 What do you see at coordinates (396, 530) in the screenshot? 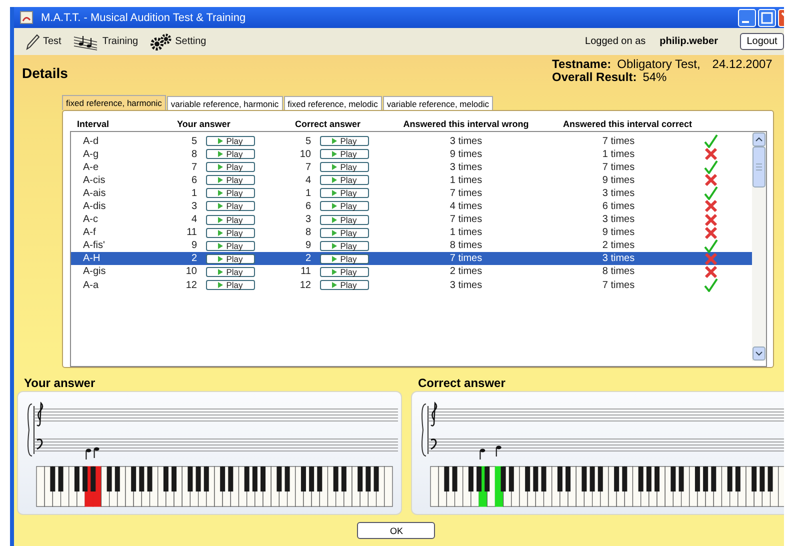
I see `ok-button: OK` at bounding box center [396, 530].